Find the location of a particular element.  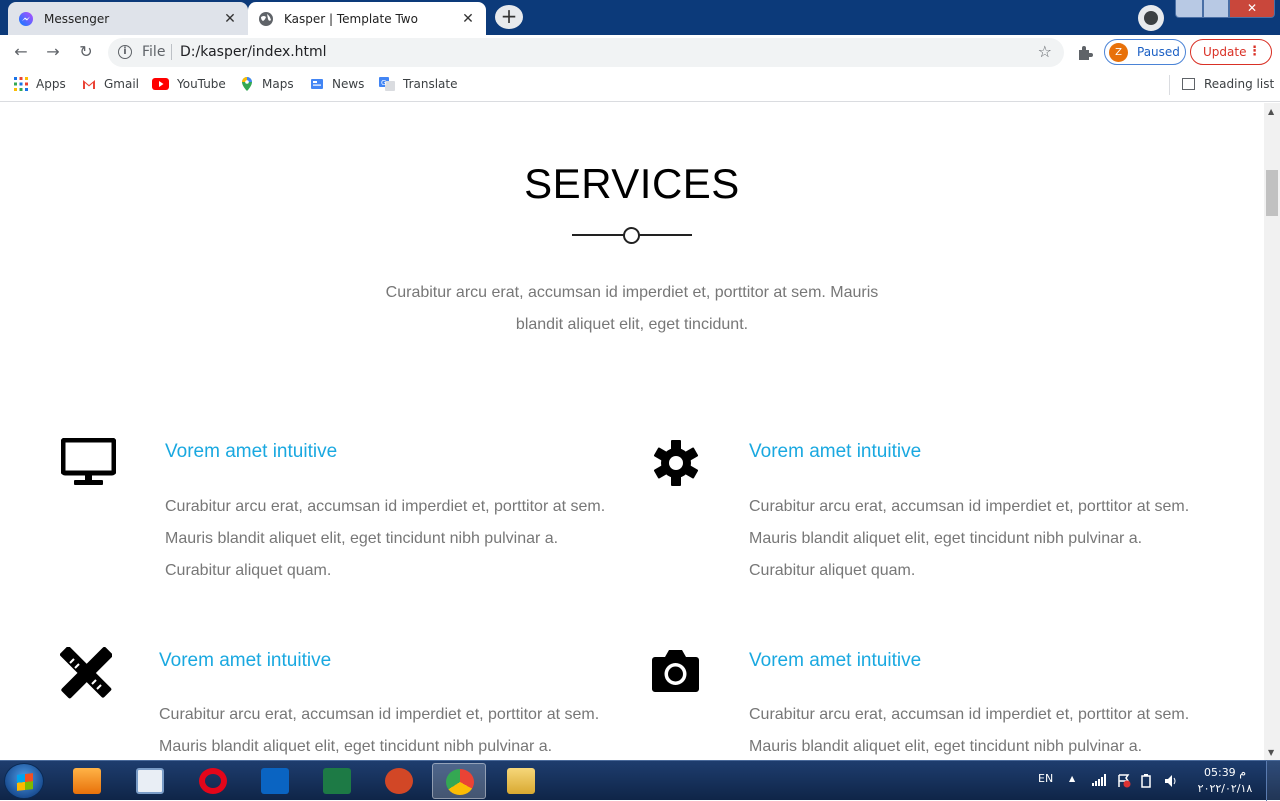

reading-list-icon is located at coordinates (1188, 84).